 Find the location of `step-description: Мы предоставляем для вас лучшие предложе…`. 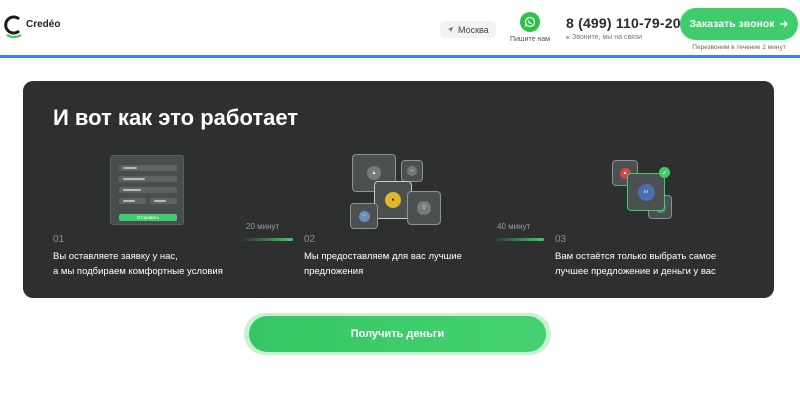

step-description: Мы предоставляем для вас лучшие предложе… is located at coordinates (414, 264).